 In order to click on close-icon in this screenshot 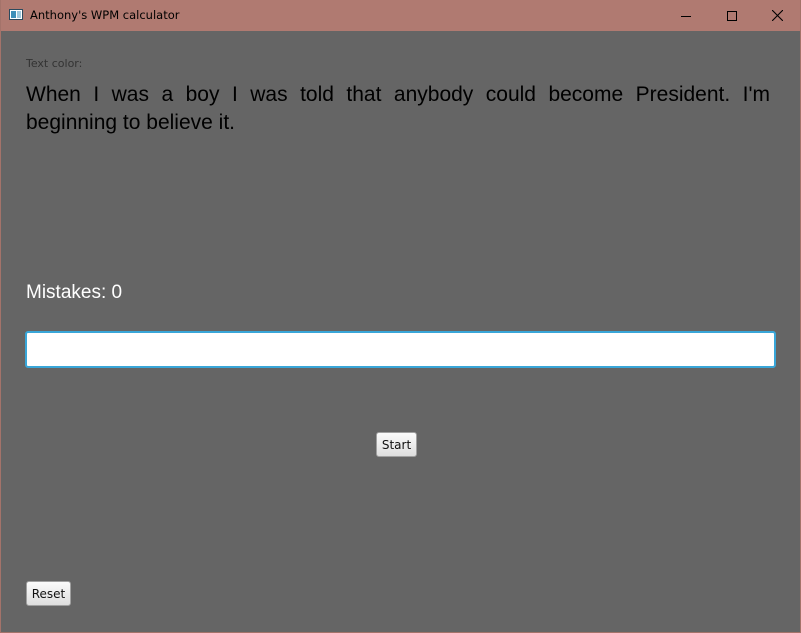, I will do `click(777, 15)`.